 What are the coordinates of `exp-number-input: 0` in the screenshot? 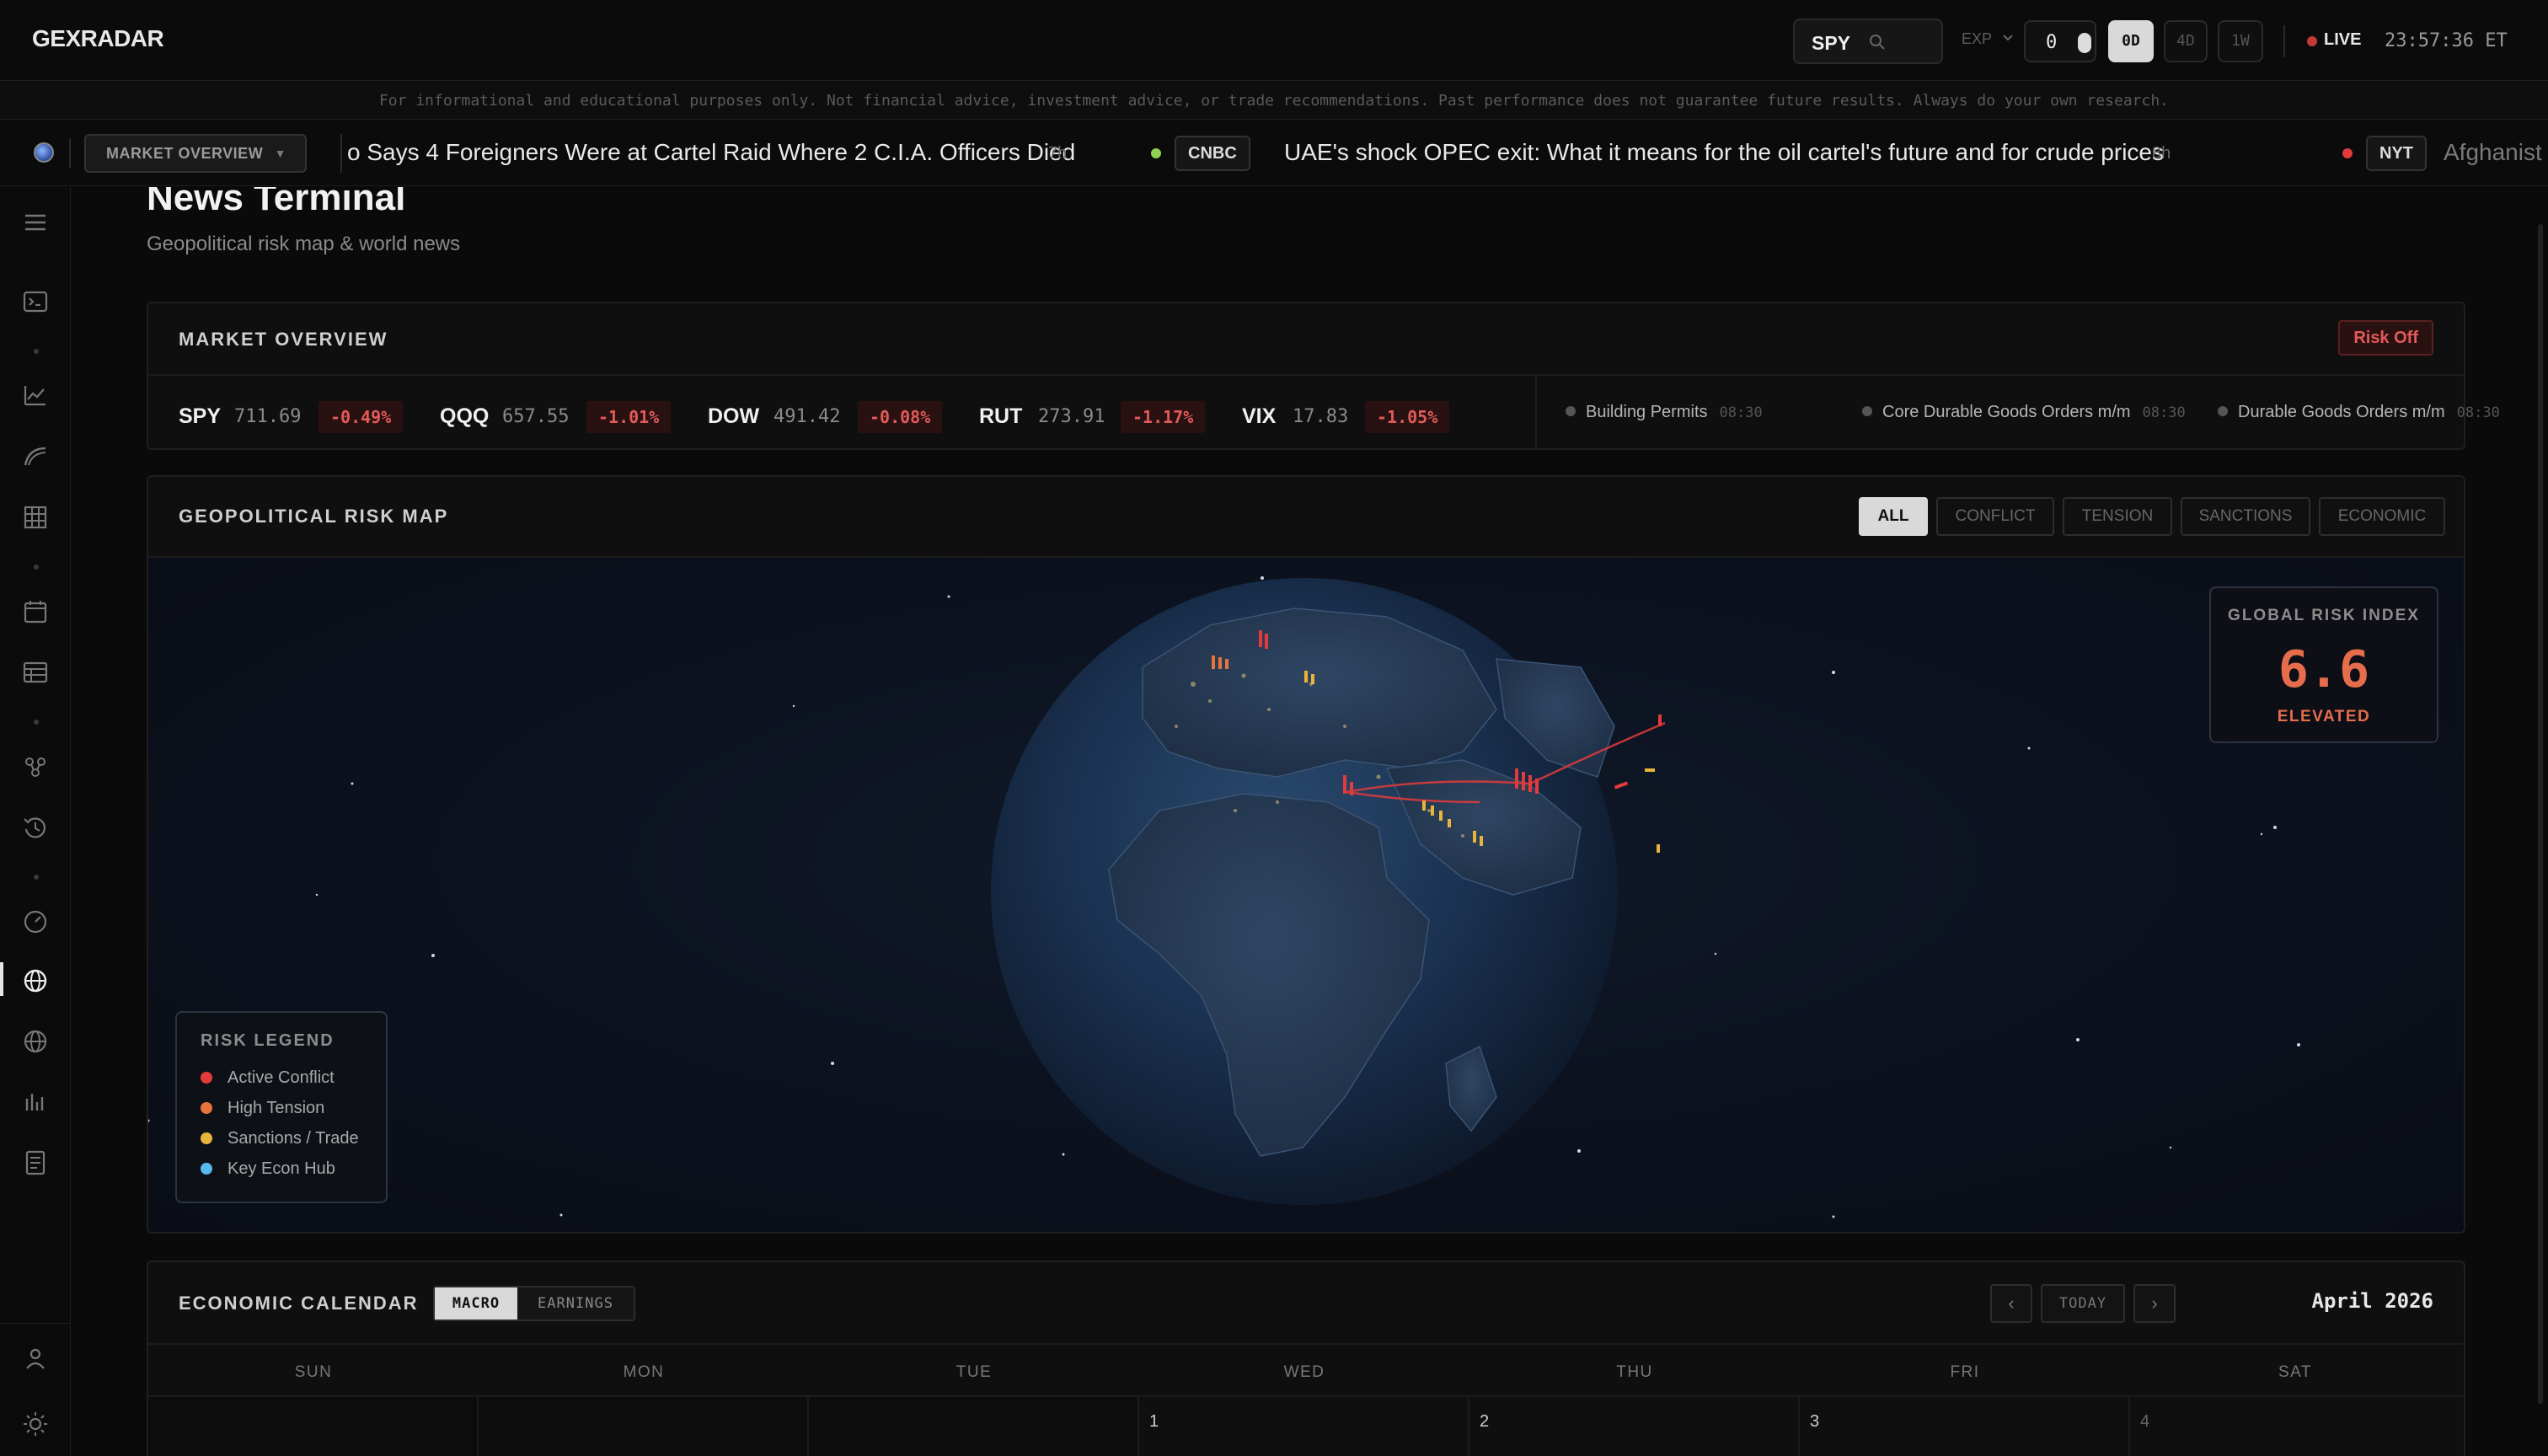 It's located at (2060, 41).